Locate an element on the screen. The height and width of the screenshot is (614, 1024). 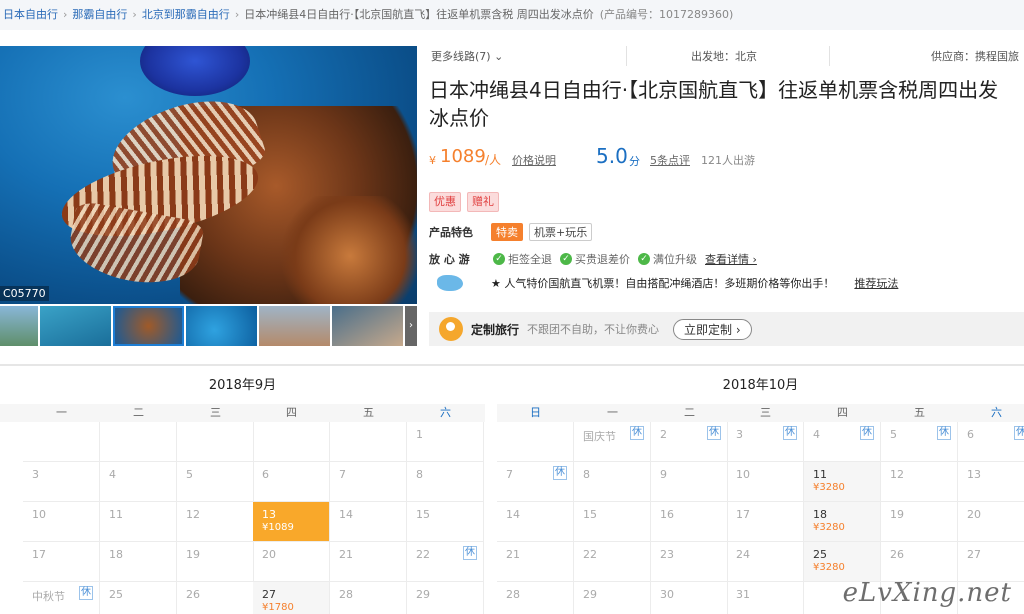
promo-text: ★ 人气特价国航直飞机票！自由搭配冲绳酒店！多班期价格等你出手！ is located at coordinates (663, 283).